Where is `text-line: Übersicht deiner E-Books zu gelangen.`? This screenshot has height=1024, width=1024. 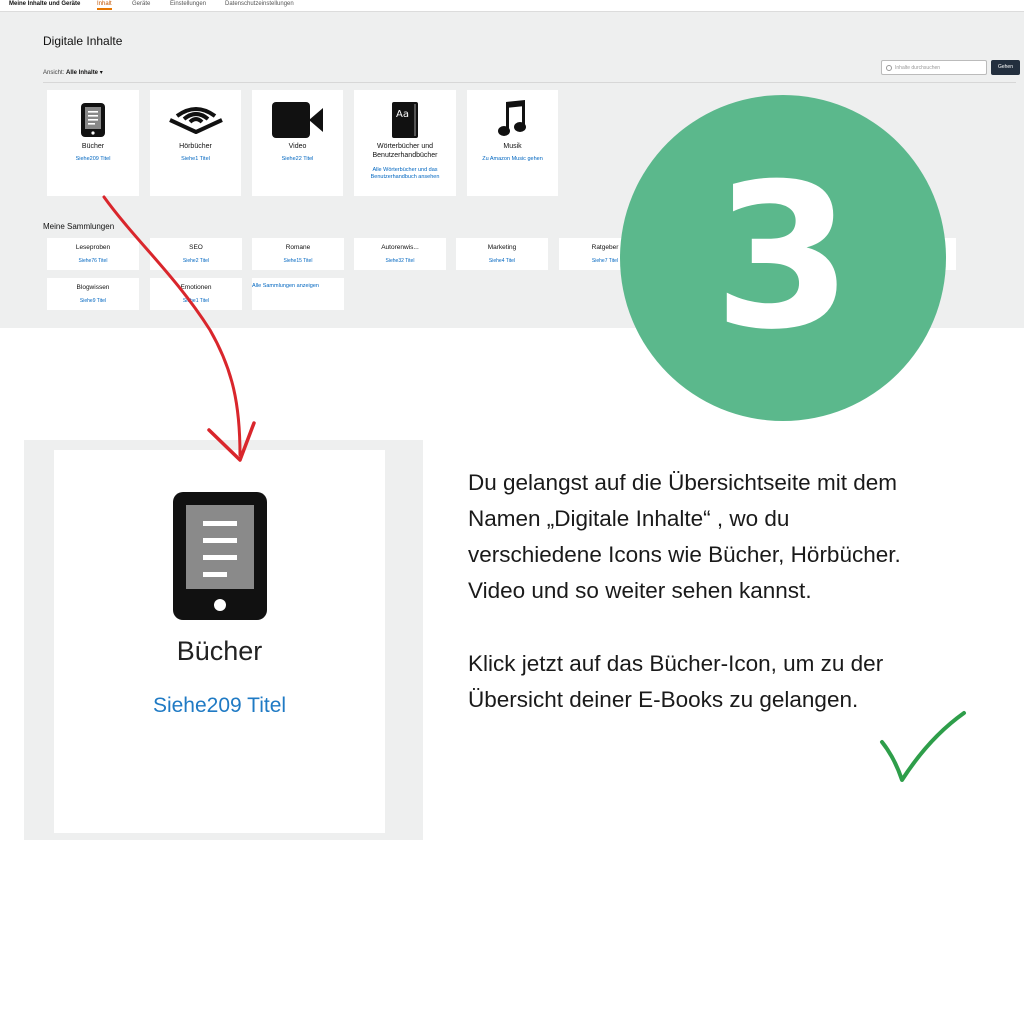 text-line: Übersicht deiner E-Books zu gelangen. is located at coordinates (663, 699).